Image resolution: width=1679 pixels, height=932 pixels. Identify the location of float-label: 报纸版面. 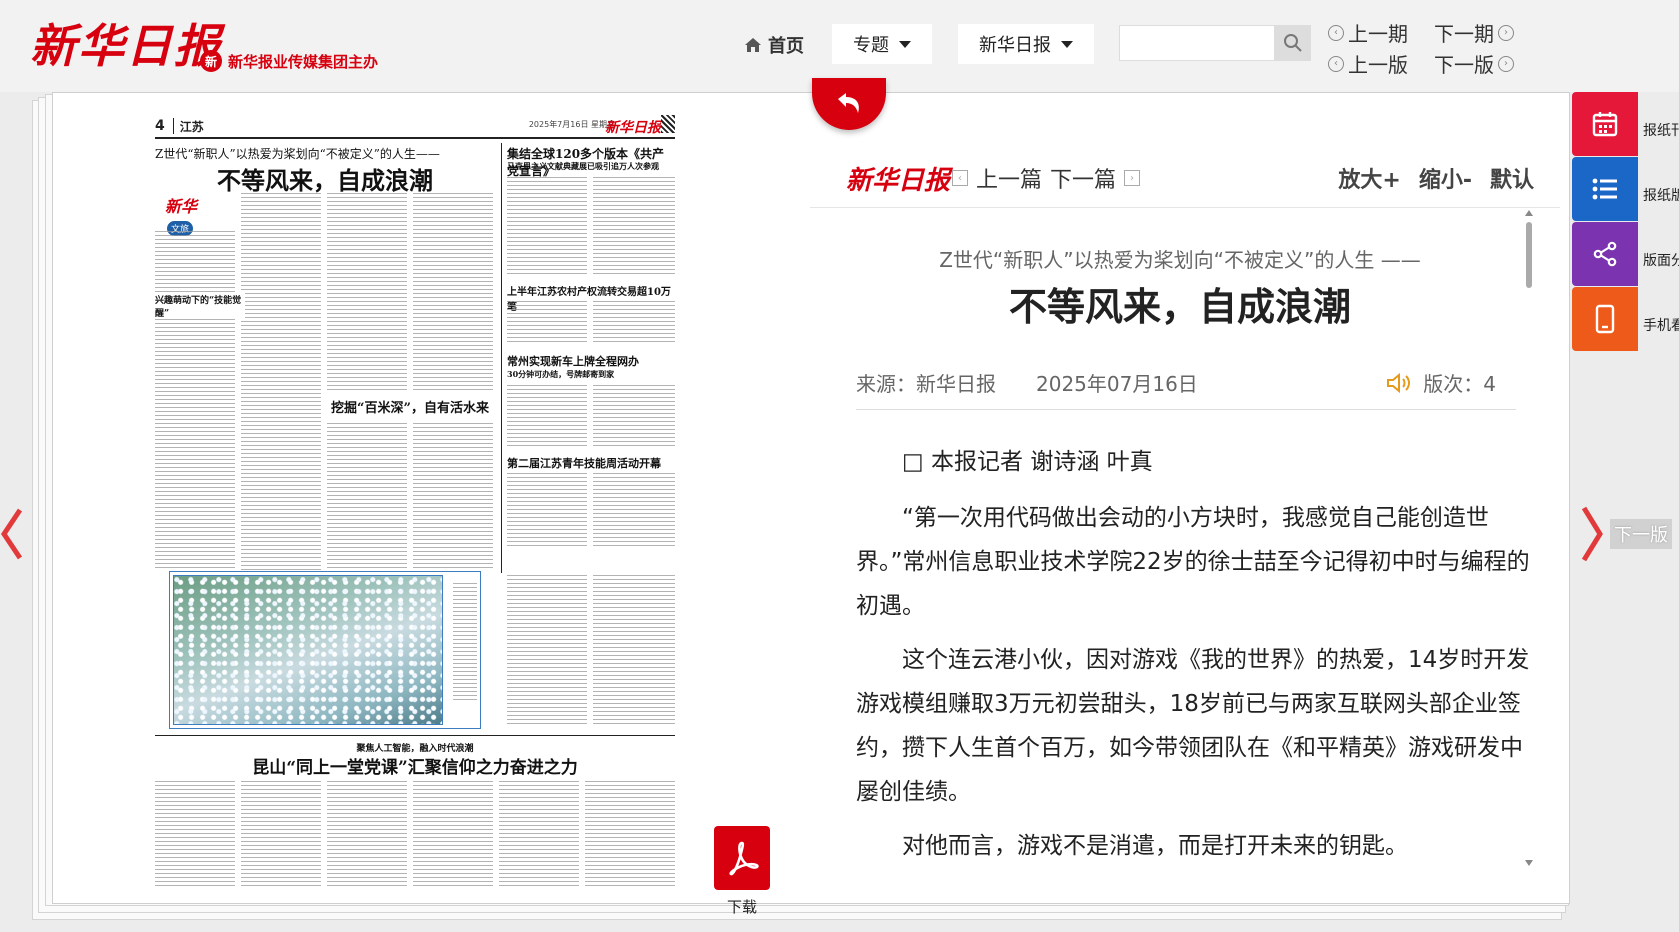
(1661, 195).